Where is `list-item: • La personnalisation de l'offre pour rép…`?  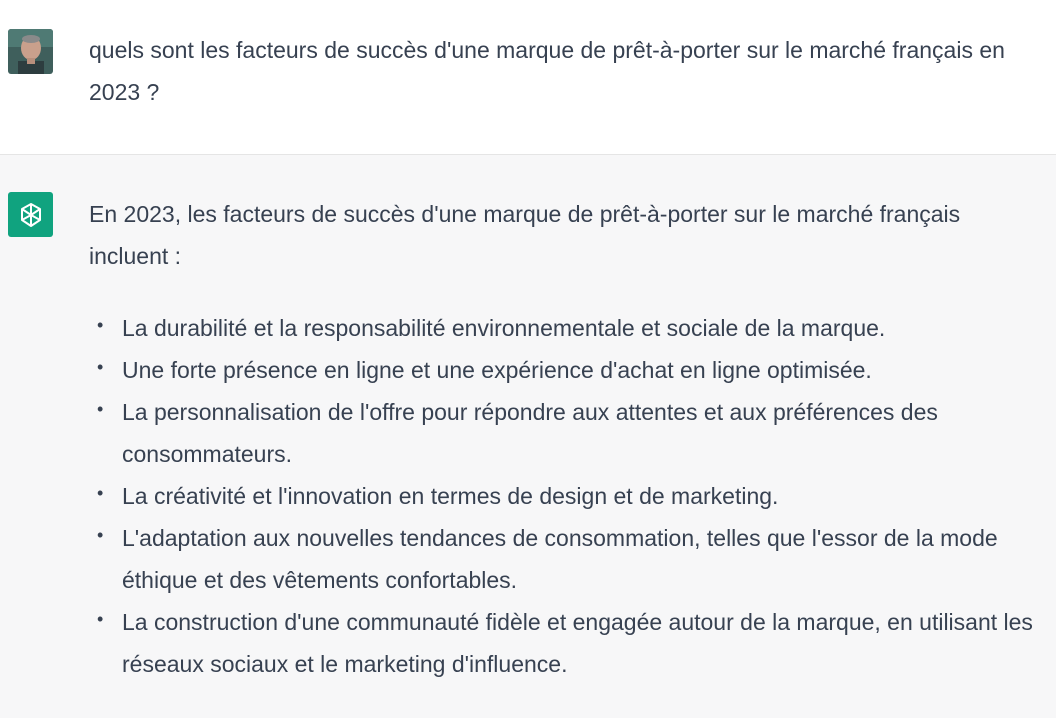
list-item: • La personnalisation de l'offre pour rép… is located at coordinates (564, 433).